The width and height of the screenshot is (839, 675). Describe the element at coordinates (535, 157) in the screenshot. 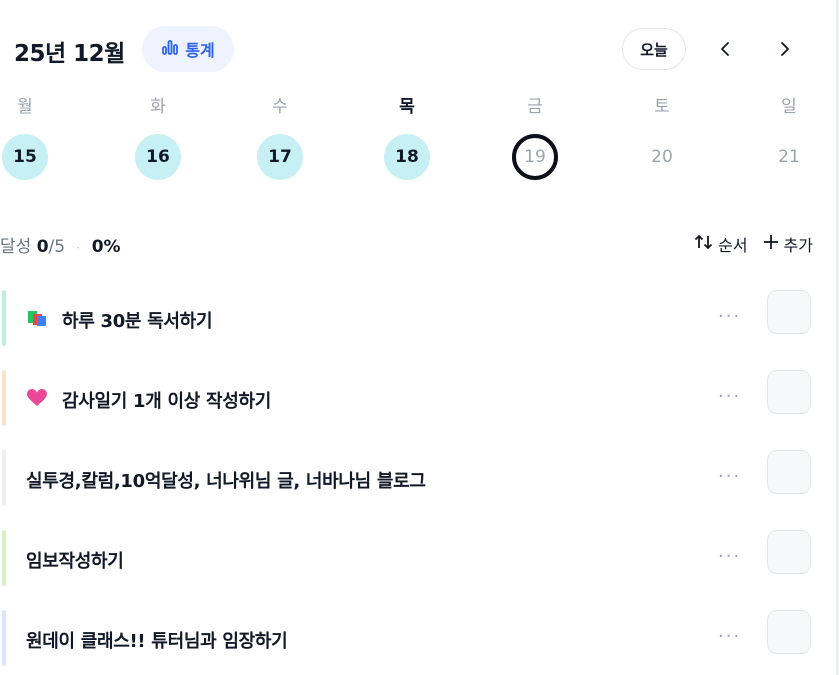

I see `day-number-today: 19` at that location.